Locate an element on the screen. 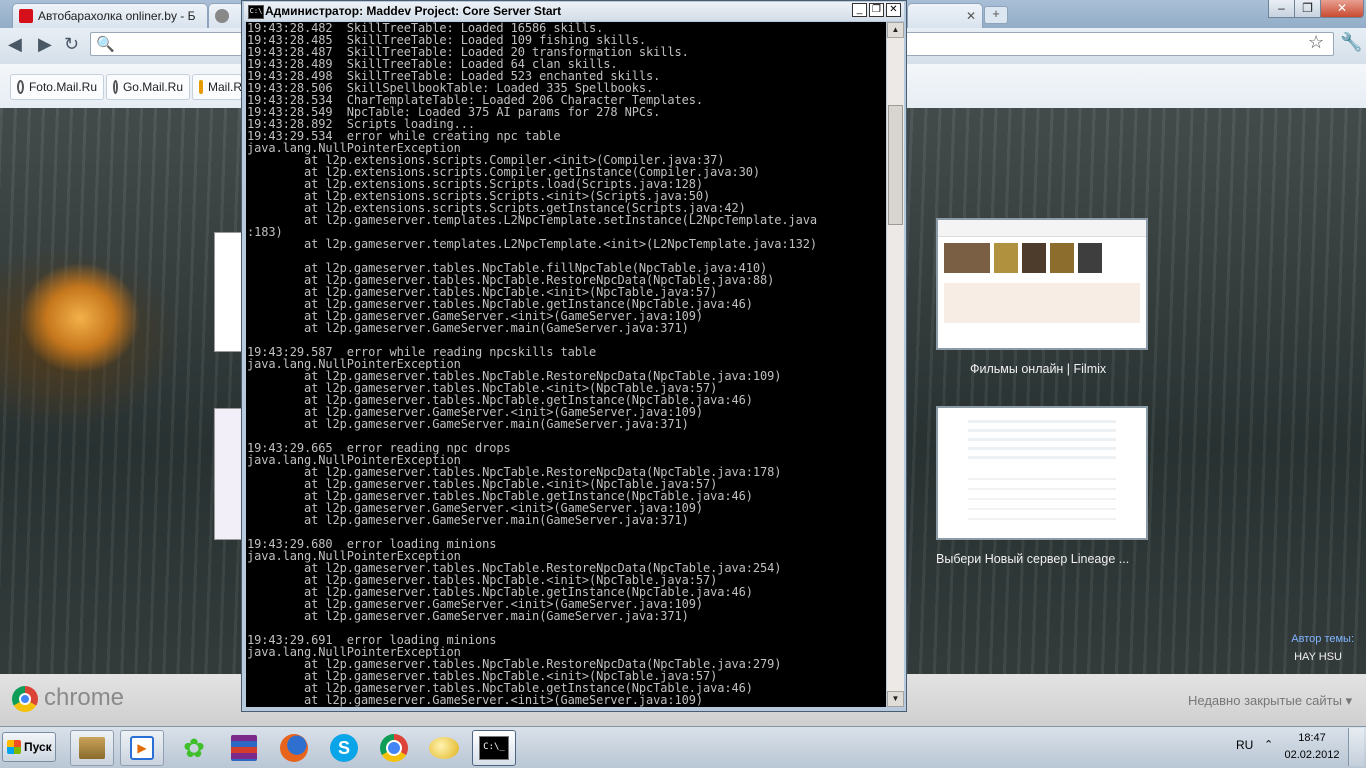 This screenshot has height=768, width=1366. bookmark-label: Go.Mail.Ru is located at coordinates (152, 87).